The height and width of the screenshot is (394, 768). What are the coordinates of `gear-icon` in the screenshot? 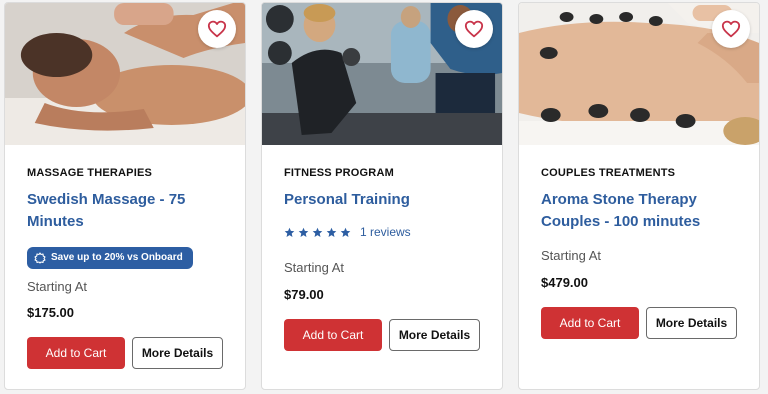 It's located at (40, 258).